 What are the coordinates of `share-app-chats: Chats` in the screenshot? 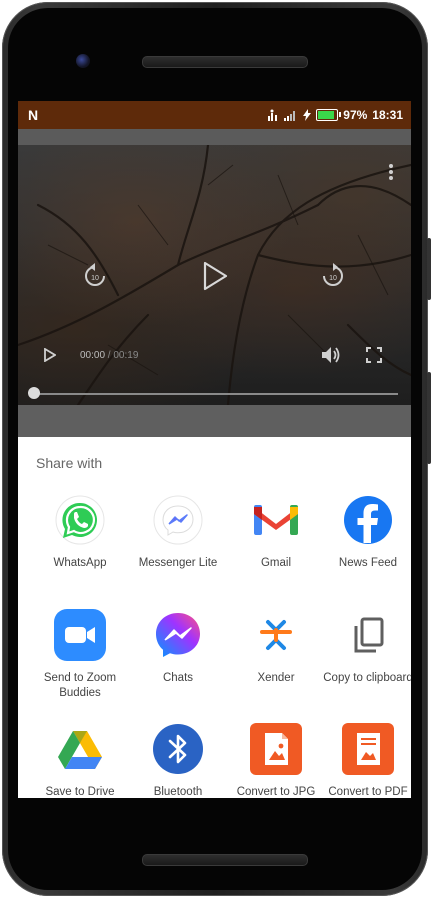 It's located at (178, 647).